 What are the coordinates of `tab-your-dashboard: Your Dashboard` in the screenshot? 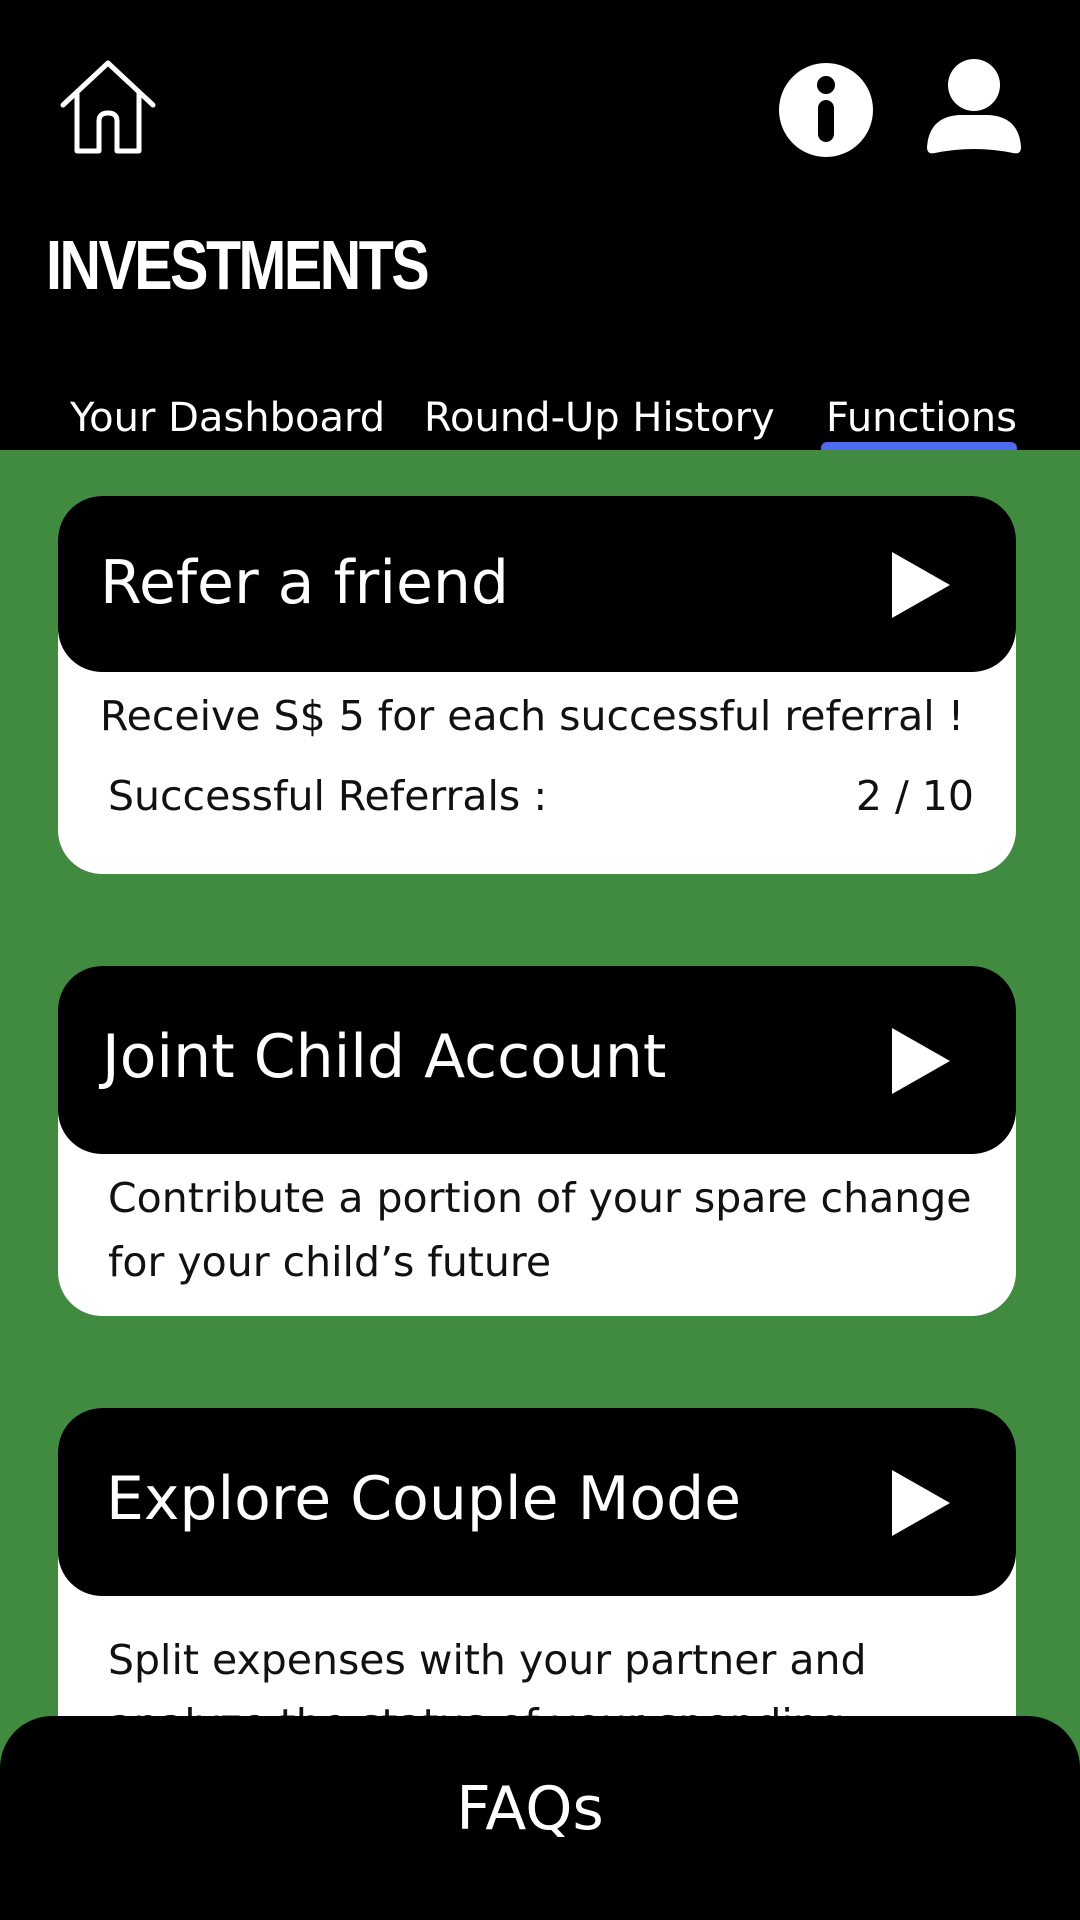 It's located at (227, 418).